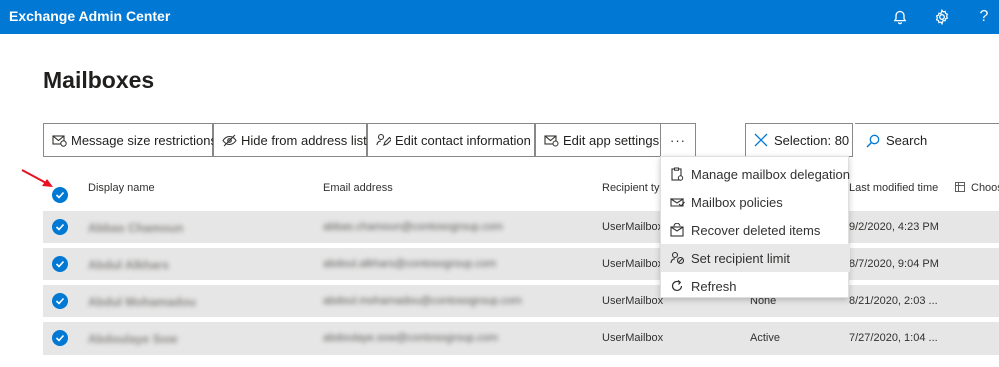  What do you see at coordinates (677, 174) in the screenshot?
I see `delegation-icon` at bounding box center [677, 174].